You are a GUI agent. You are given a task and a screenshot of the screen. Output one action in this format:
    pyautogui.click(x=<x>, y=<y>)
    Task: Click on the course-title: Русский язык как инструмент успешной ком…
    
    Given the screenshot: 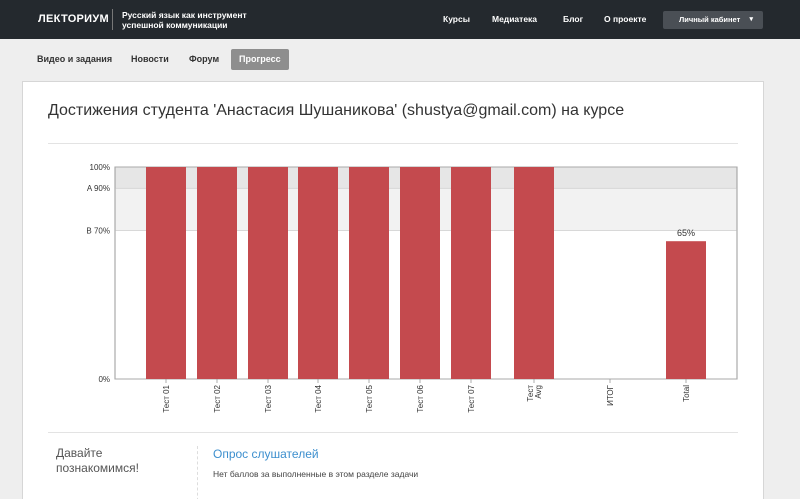 What is the action you would take?
    pyautogui.click(x=197, y=20)
    